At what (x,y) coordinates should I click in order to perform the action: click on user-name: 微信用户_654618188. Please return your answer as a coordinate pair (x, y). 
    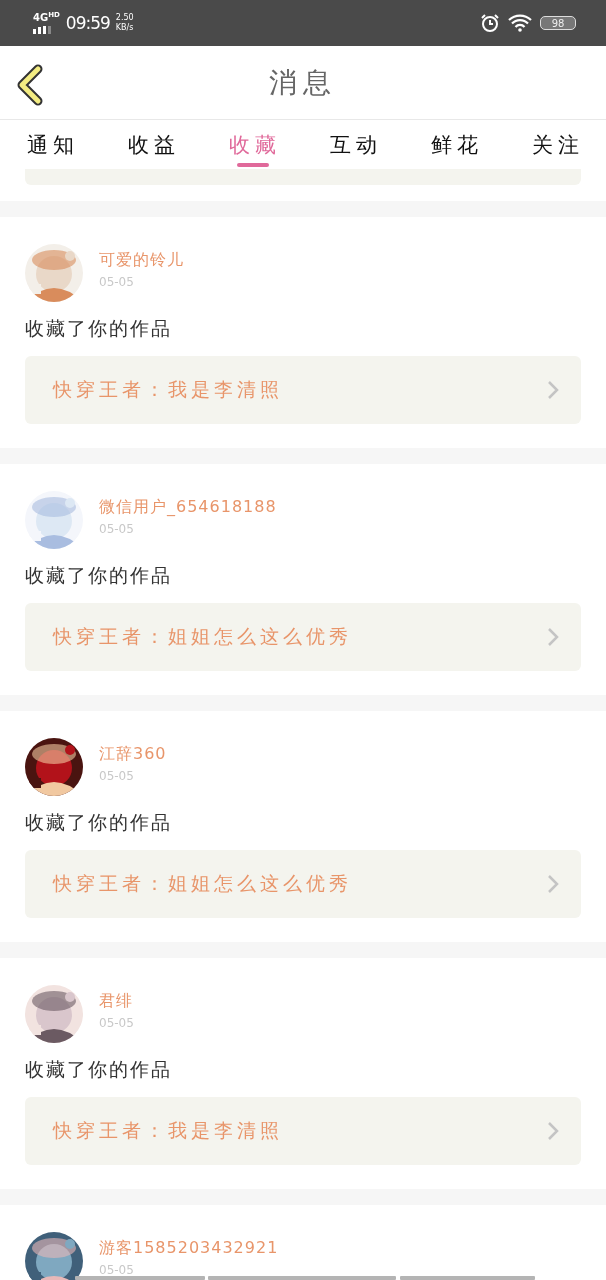
    Looking at the image, I should click on (188, 507).